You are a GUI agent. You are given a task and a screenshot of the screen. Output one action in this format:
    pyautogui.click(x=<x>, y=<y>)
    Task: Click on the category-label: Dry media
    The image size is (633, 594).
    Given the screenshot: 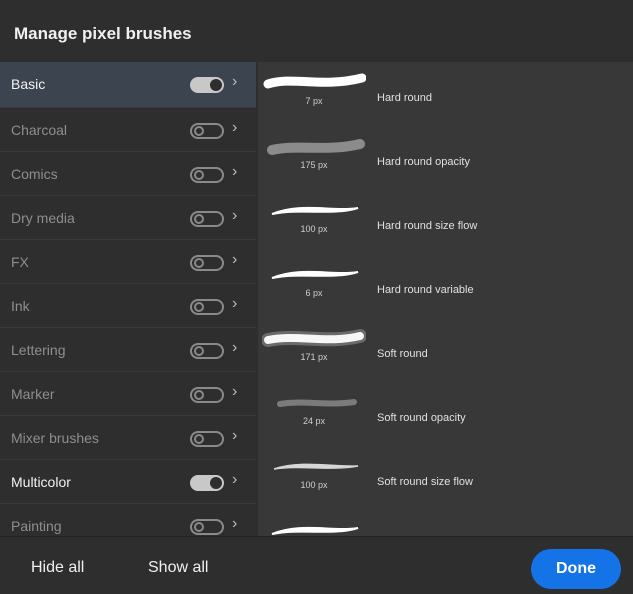 What is the action you would take?
    pyautogui.click(x=43, y=218)
    